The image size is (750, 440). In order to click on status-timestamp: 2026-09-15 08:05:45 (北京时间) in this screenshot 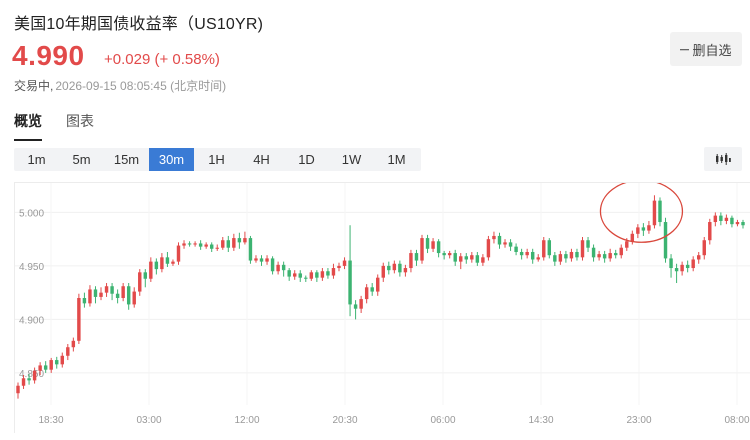, I will do `click(141, 86)`.